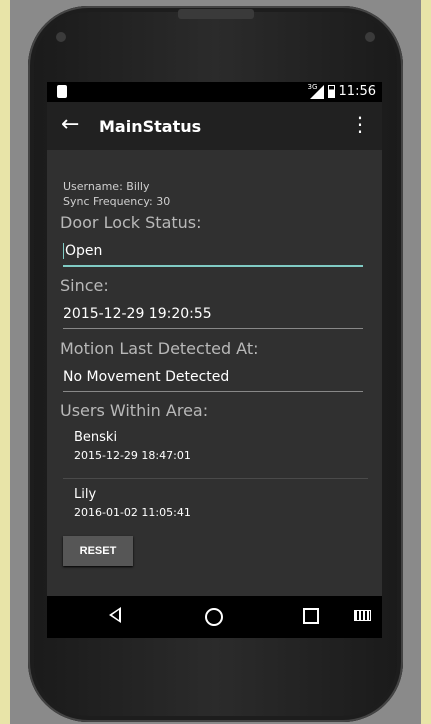 The height and width of the screenshot is (724, 431). Describe the element at coordinates (312, 86) in the screenshot. I see `network-type: 3G` at that location.